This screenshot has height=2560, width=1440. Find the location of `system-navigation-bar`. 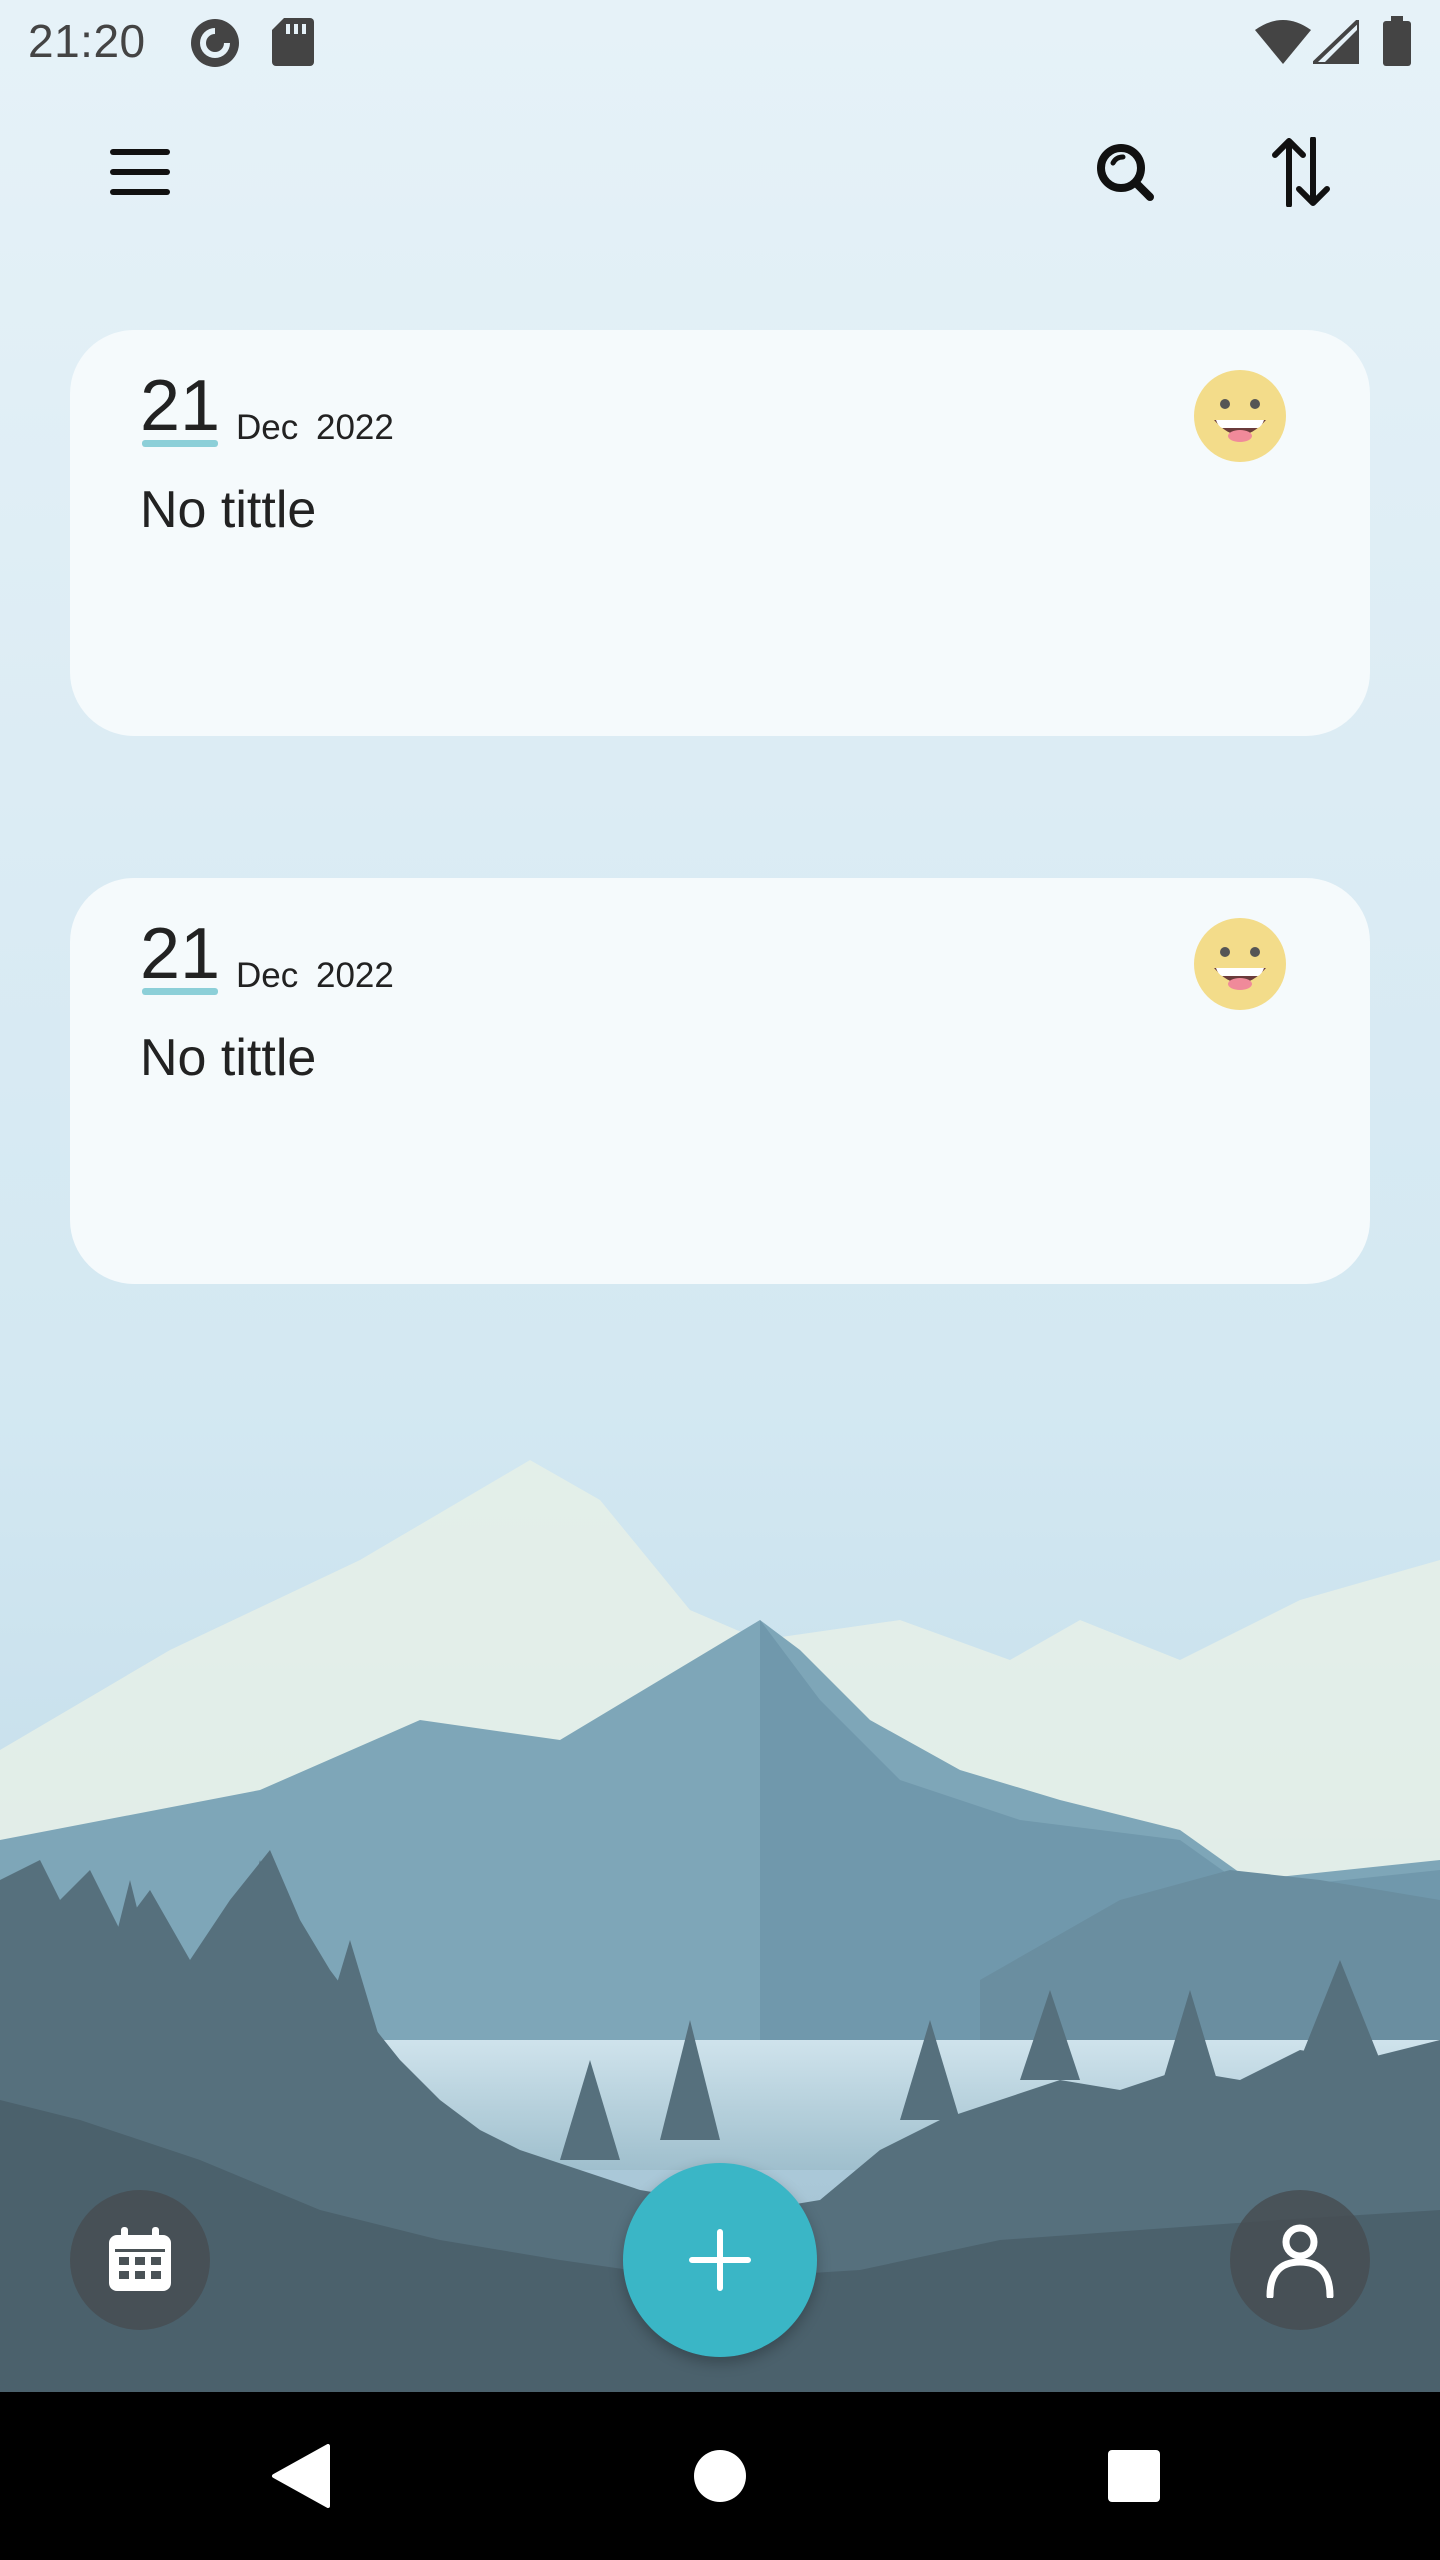

system-navigation-bar is located at coordinates (720, 2476).